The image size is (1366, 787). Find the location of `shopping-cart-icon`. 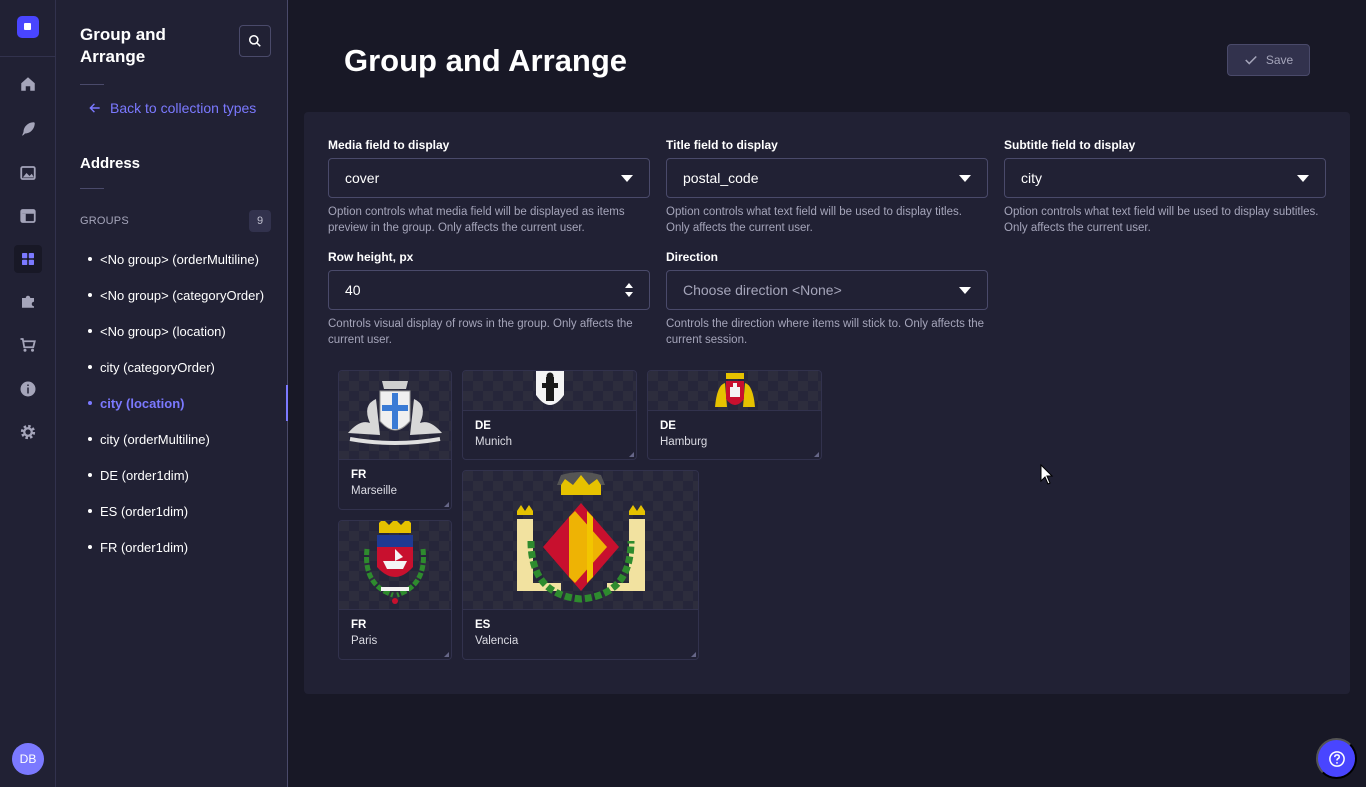

shopping-cart-icon is located at coordinates (28, 345).